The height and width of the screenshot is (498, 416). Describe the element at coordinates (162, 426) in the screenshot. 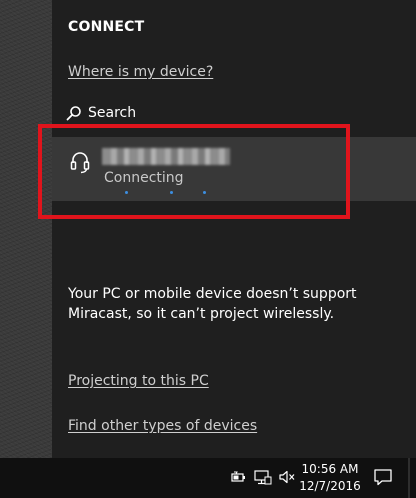

I see `find-other-devices-link: Find other types of devices` at that location.